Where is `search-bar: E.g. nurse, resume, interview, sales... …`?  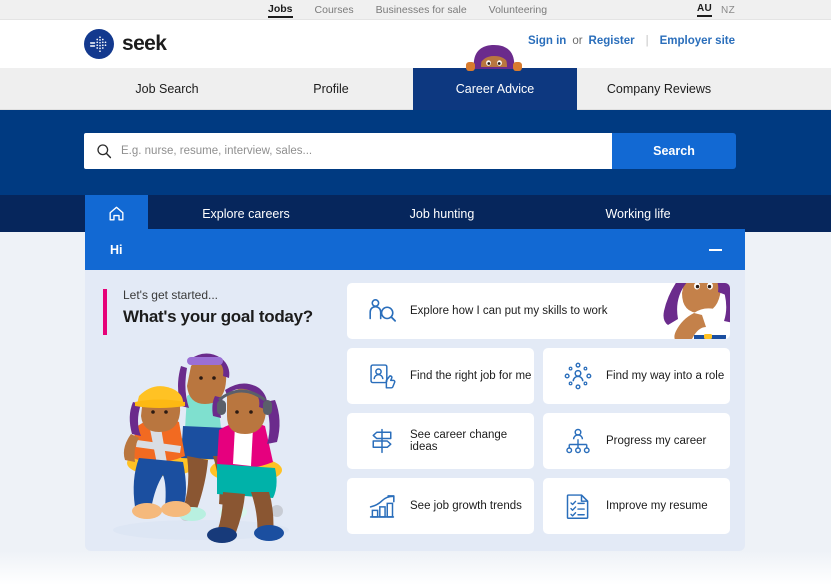
search-bar: E.g. nurse, resume, interview, sales... … is located at coordinates (410, 151).